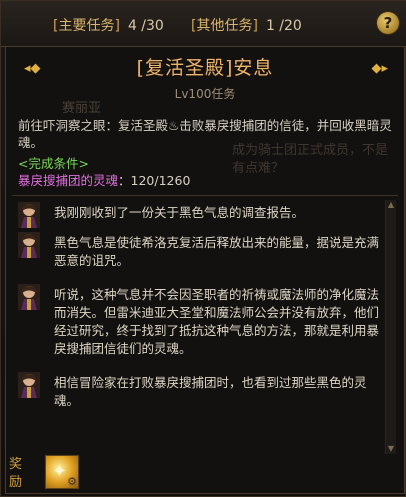 This screenshot has width=406, height=497. What do you see at coordinates (379, 68) in the screenshot?
I see `next-quest-arrow-icon: ◆▸` at bounding box center [379, 68].